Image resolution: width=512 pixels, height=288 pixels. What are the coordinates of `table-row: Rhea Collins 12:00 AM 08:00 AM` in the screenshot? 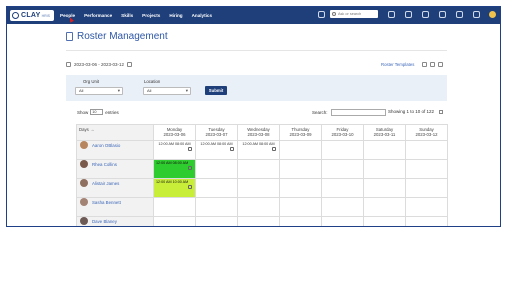 It's located at (262, 169).